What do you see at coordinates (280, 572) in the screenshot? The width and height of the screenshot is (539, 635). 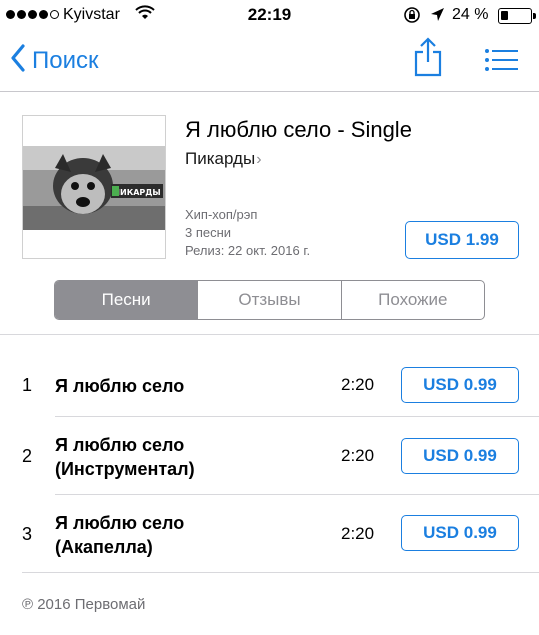 I see `row-divider` at bounding box center [280, 572].